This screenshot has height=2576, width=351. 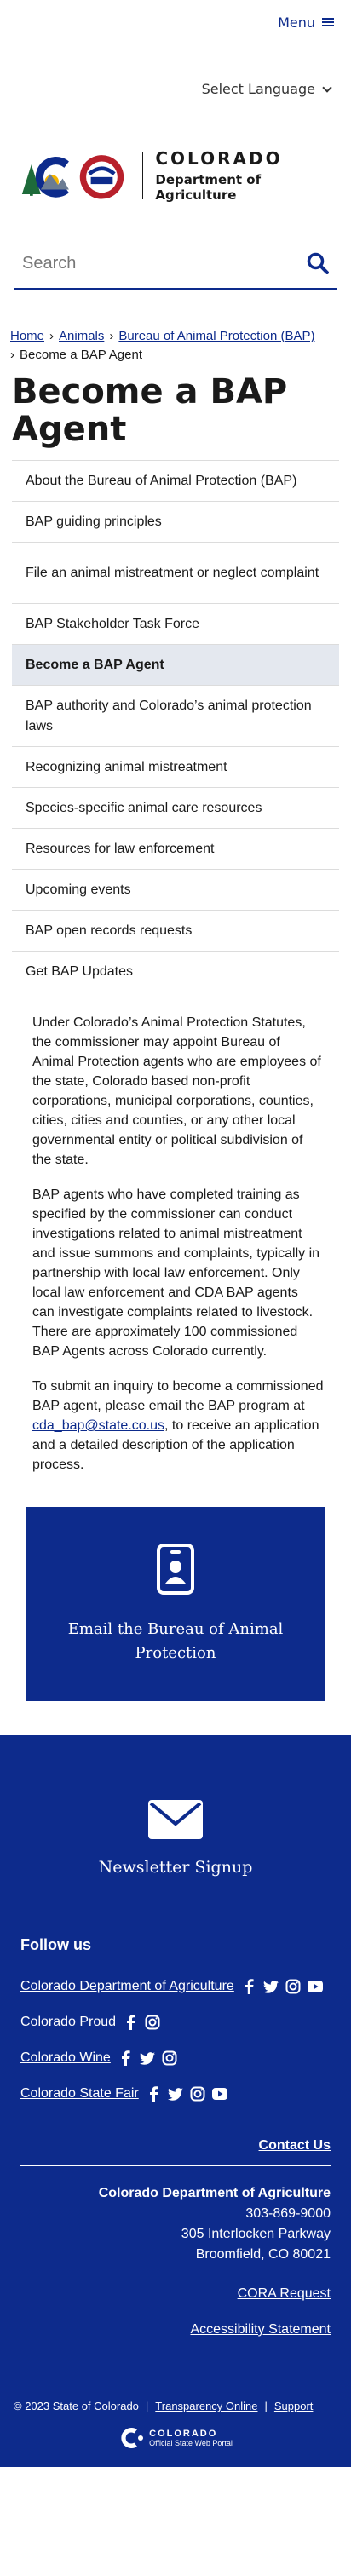 What do you see at coordinates (175, 972) in the screenshot?
I see `nav-item-get-updates: Get BAP Updates` at bounding box center [175, 972].